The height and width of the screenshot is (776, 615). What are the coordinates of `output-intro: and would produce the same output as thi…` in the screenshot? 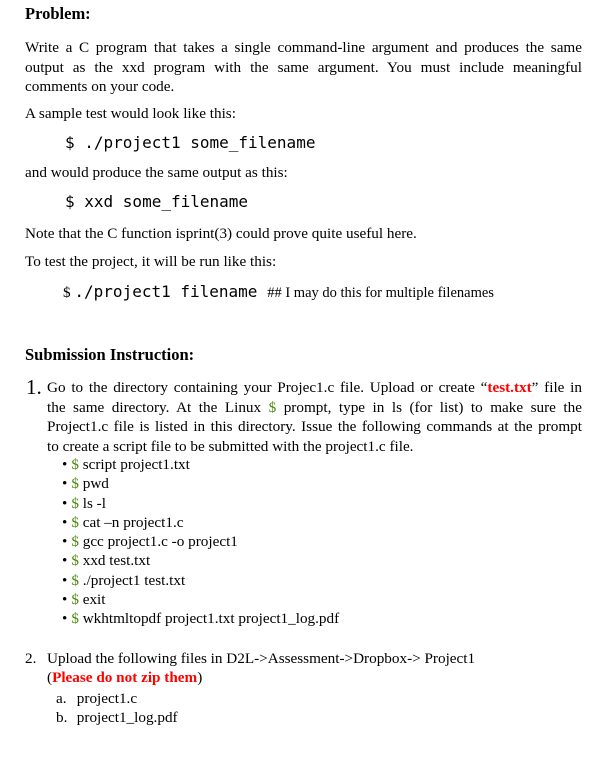 It's located at (156, 172).